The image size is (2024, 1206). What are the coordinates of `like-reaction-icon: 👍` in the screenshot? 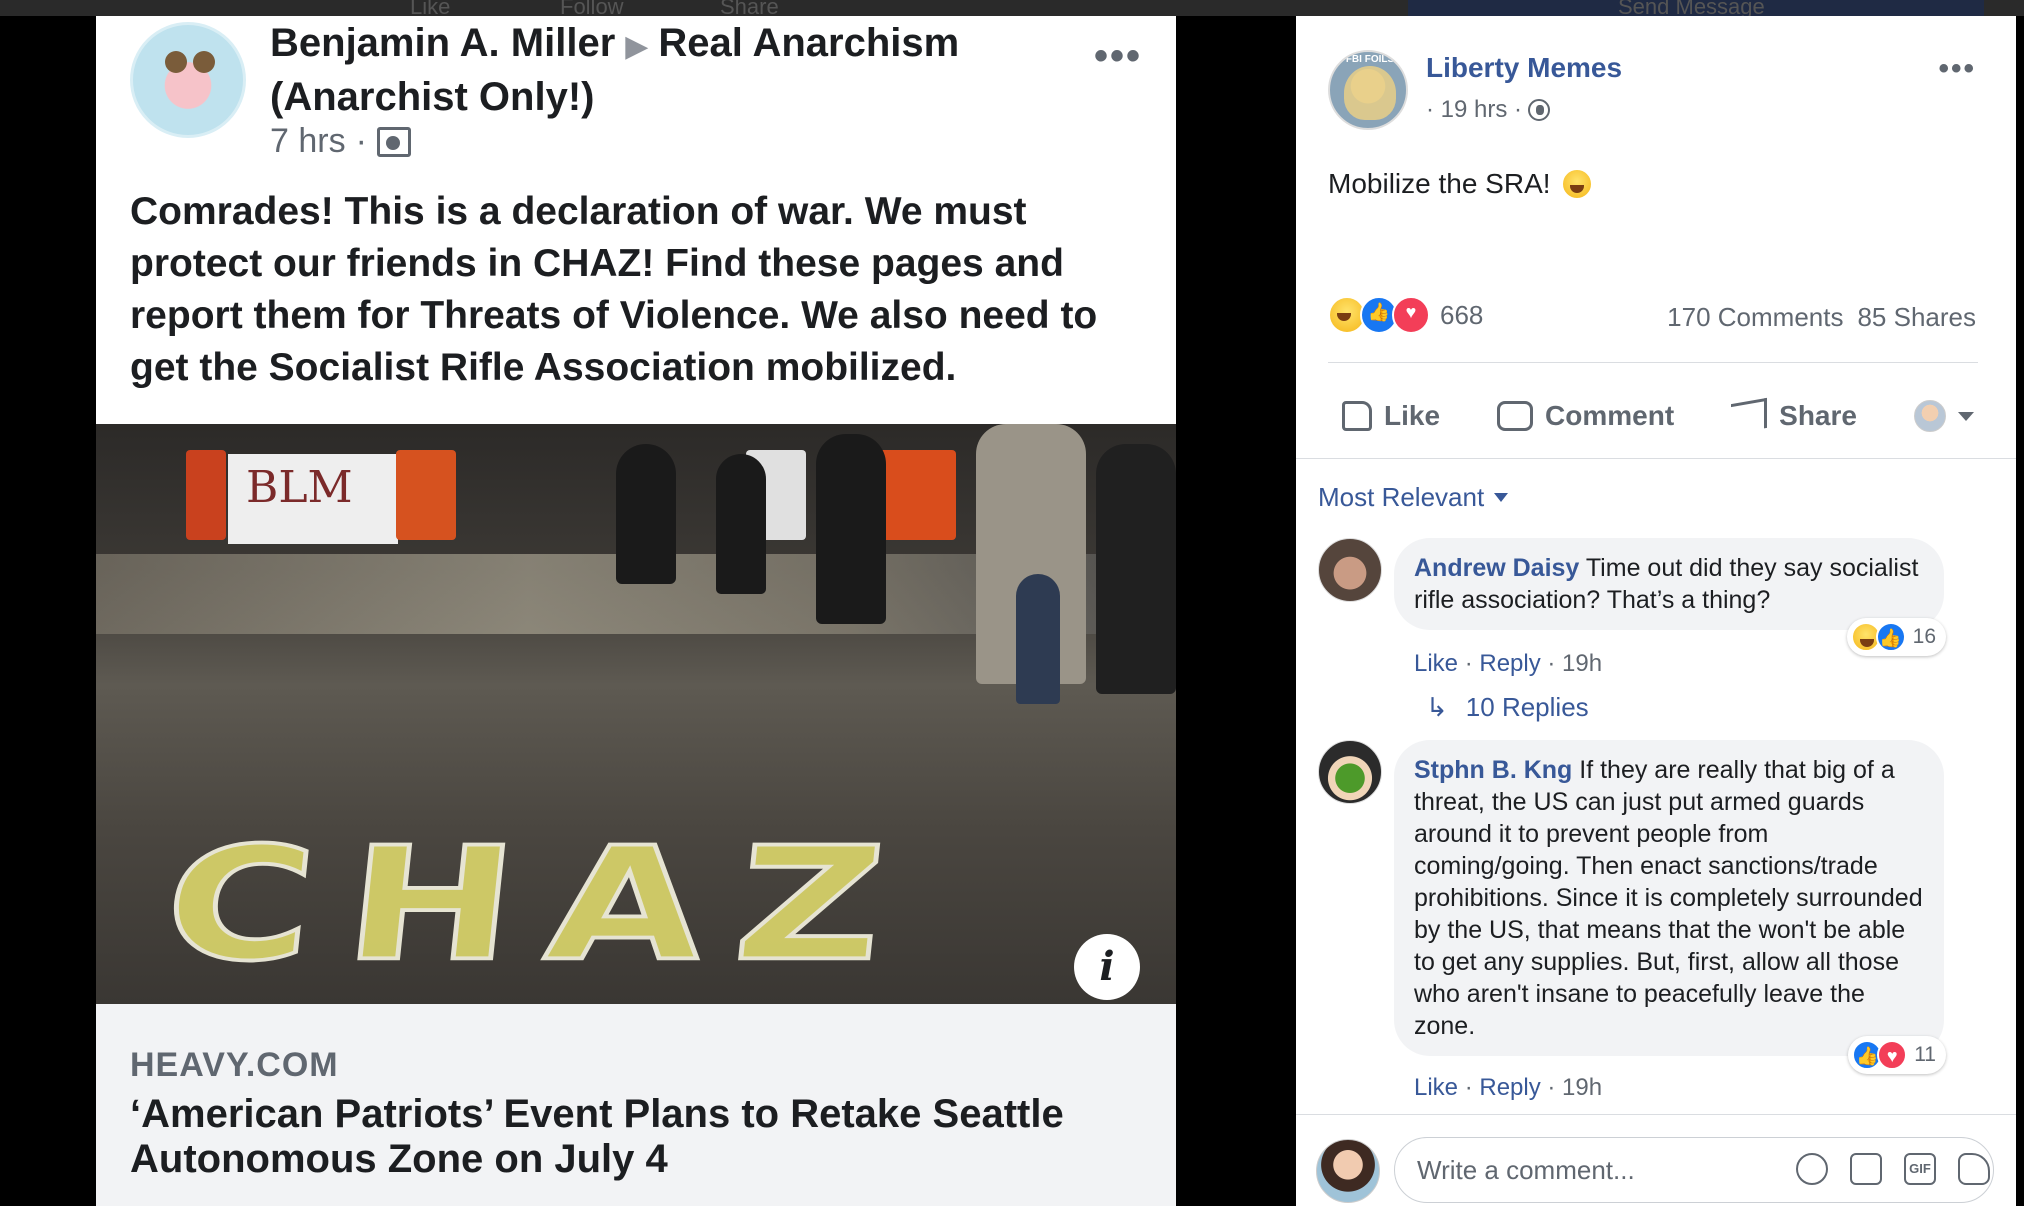 It's located at (1890, 637).